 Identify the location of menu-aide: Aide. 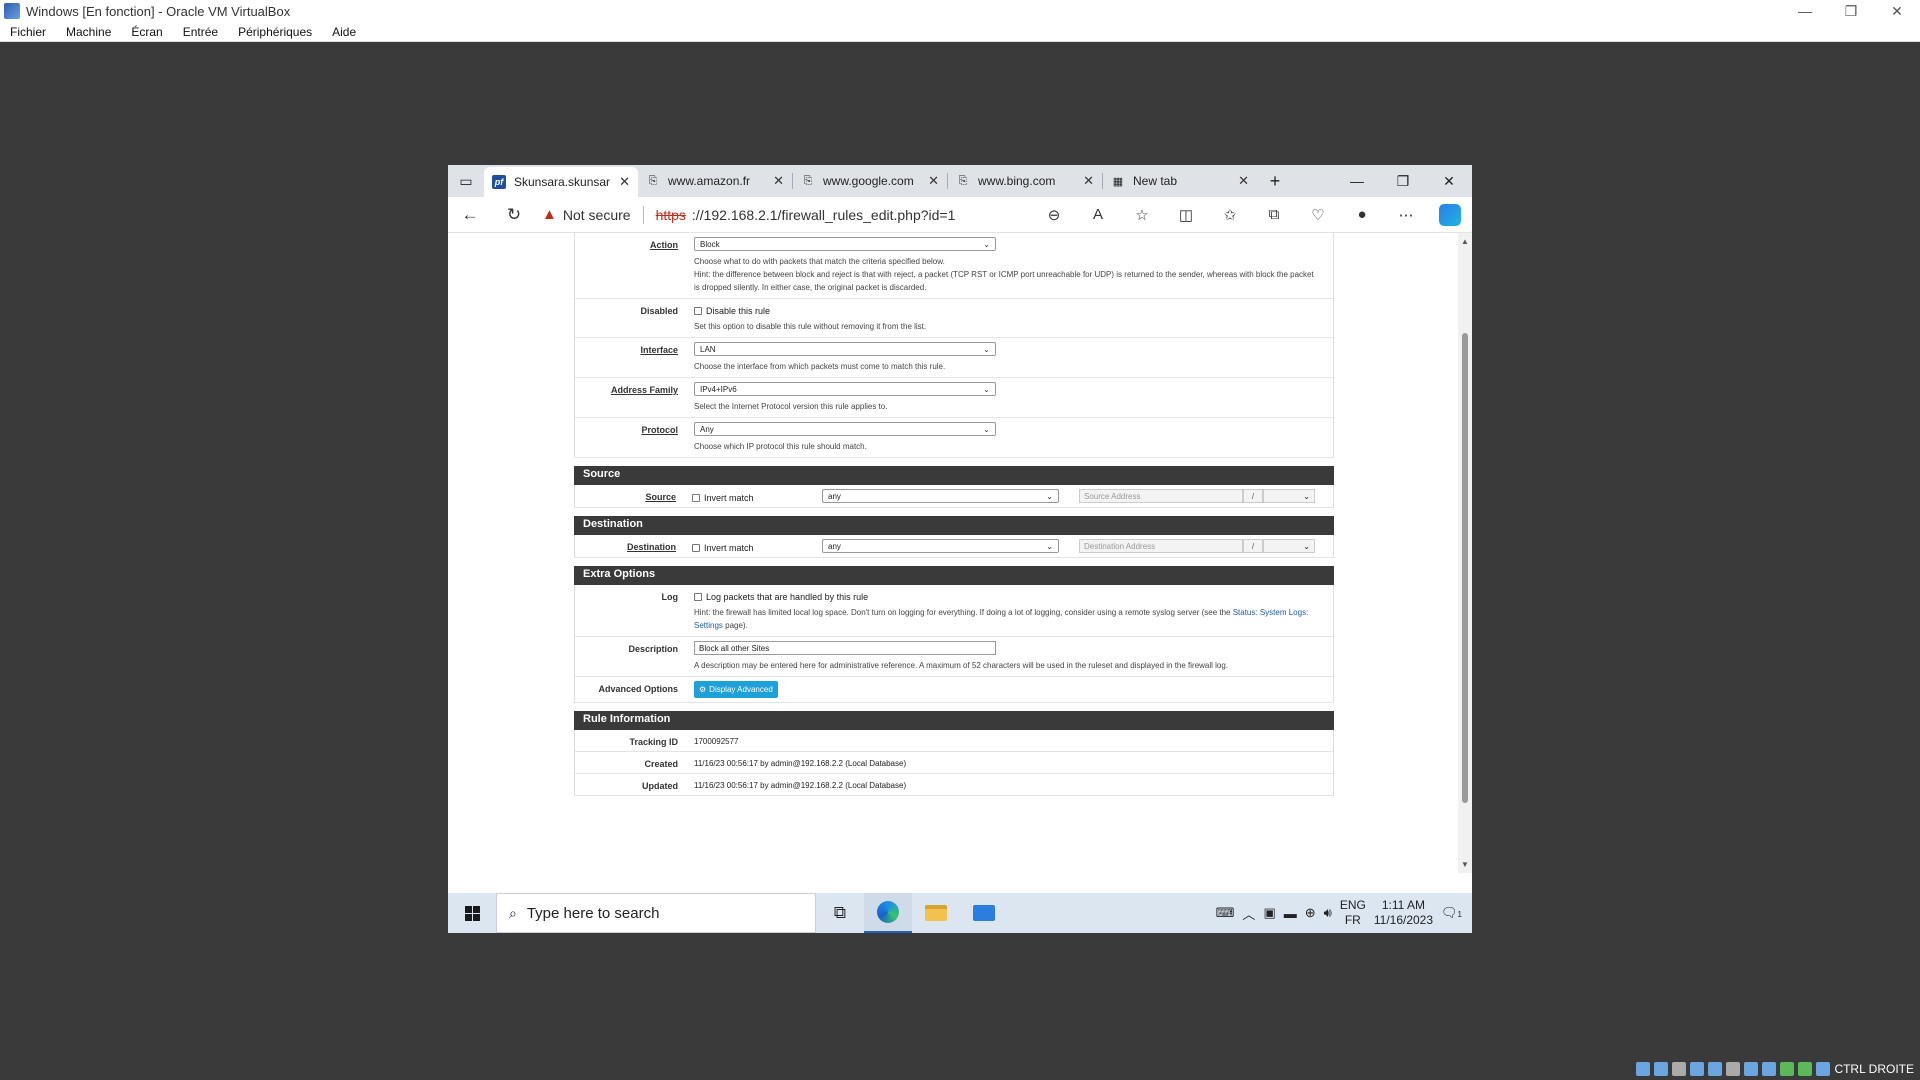
(344, 32).